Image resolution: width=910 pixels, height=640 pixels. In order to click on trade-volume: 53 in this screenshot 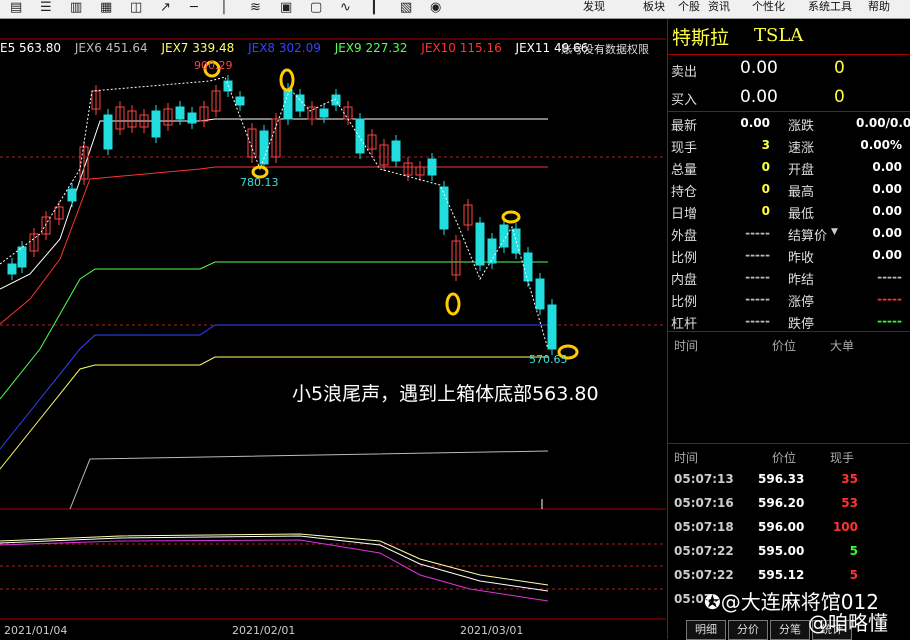, I will do `click(849, 503)`.